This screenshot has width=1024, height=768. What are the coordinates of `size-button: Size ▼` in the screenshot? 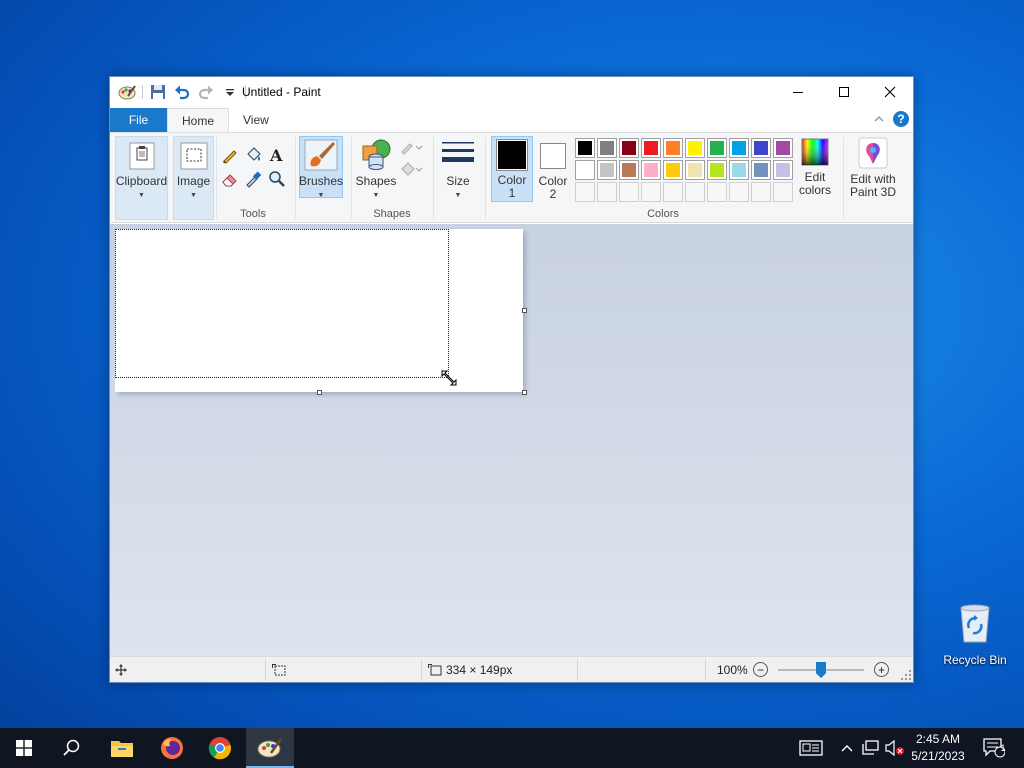 It's located at (458, 169).